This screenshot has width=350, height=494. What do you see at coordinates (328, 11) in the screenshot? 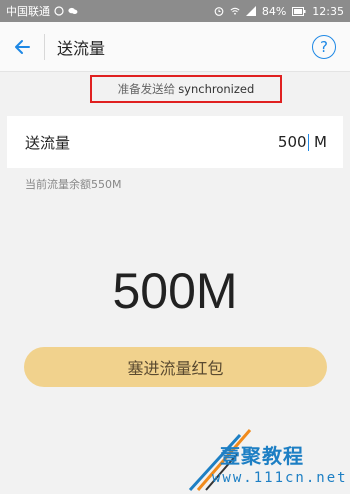
I see `clock: 12:35` at bounding box center [328, 11].